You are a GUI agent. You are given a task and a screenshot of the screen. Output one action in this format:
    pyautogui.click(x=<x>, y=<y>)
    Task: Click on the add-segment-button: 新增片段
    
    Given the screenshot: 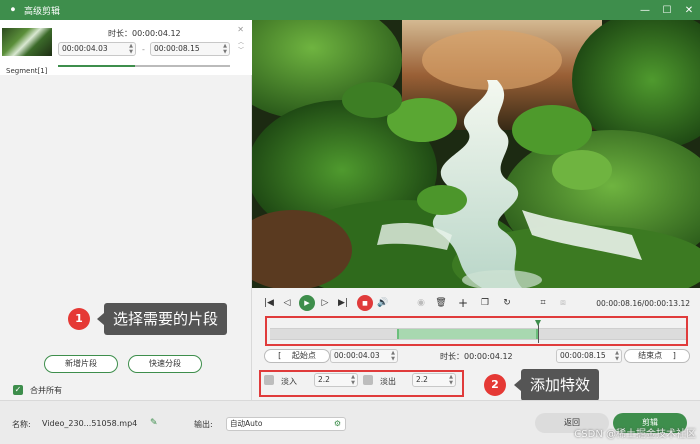 What is the action you would take?
    pyautogui.click(x=81, y=364)
    